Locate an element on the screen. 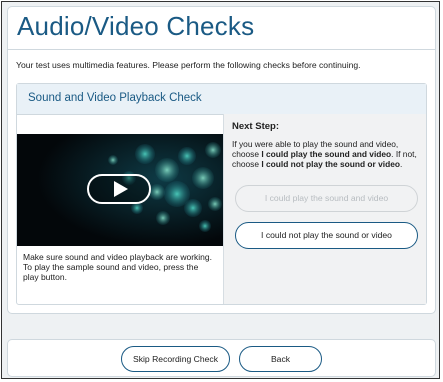  play-icon is located at coordinates (121, 189).